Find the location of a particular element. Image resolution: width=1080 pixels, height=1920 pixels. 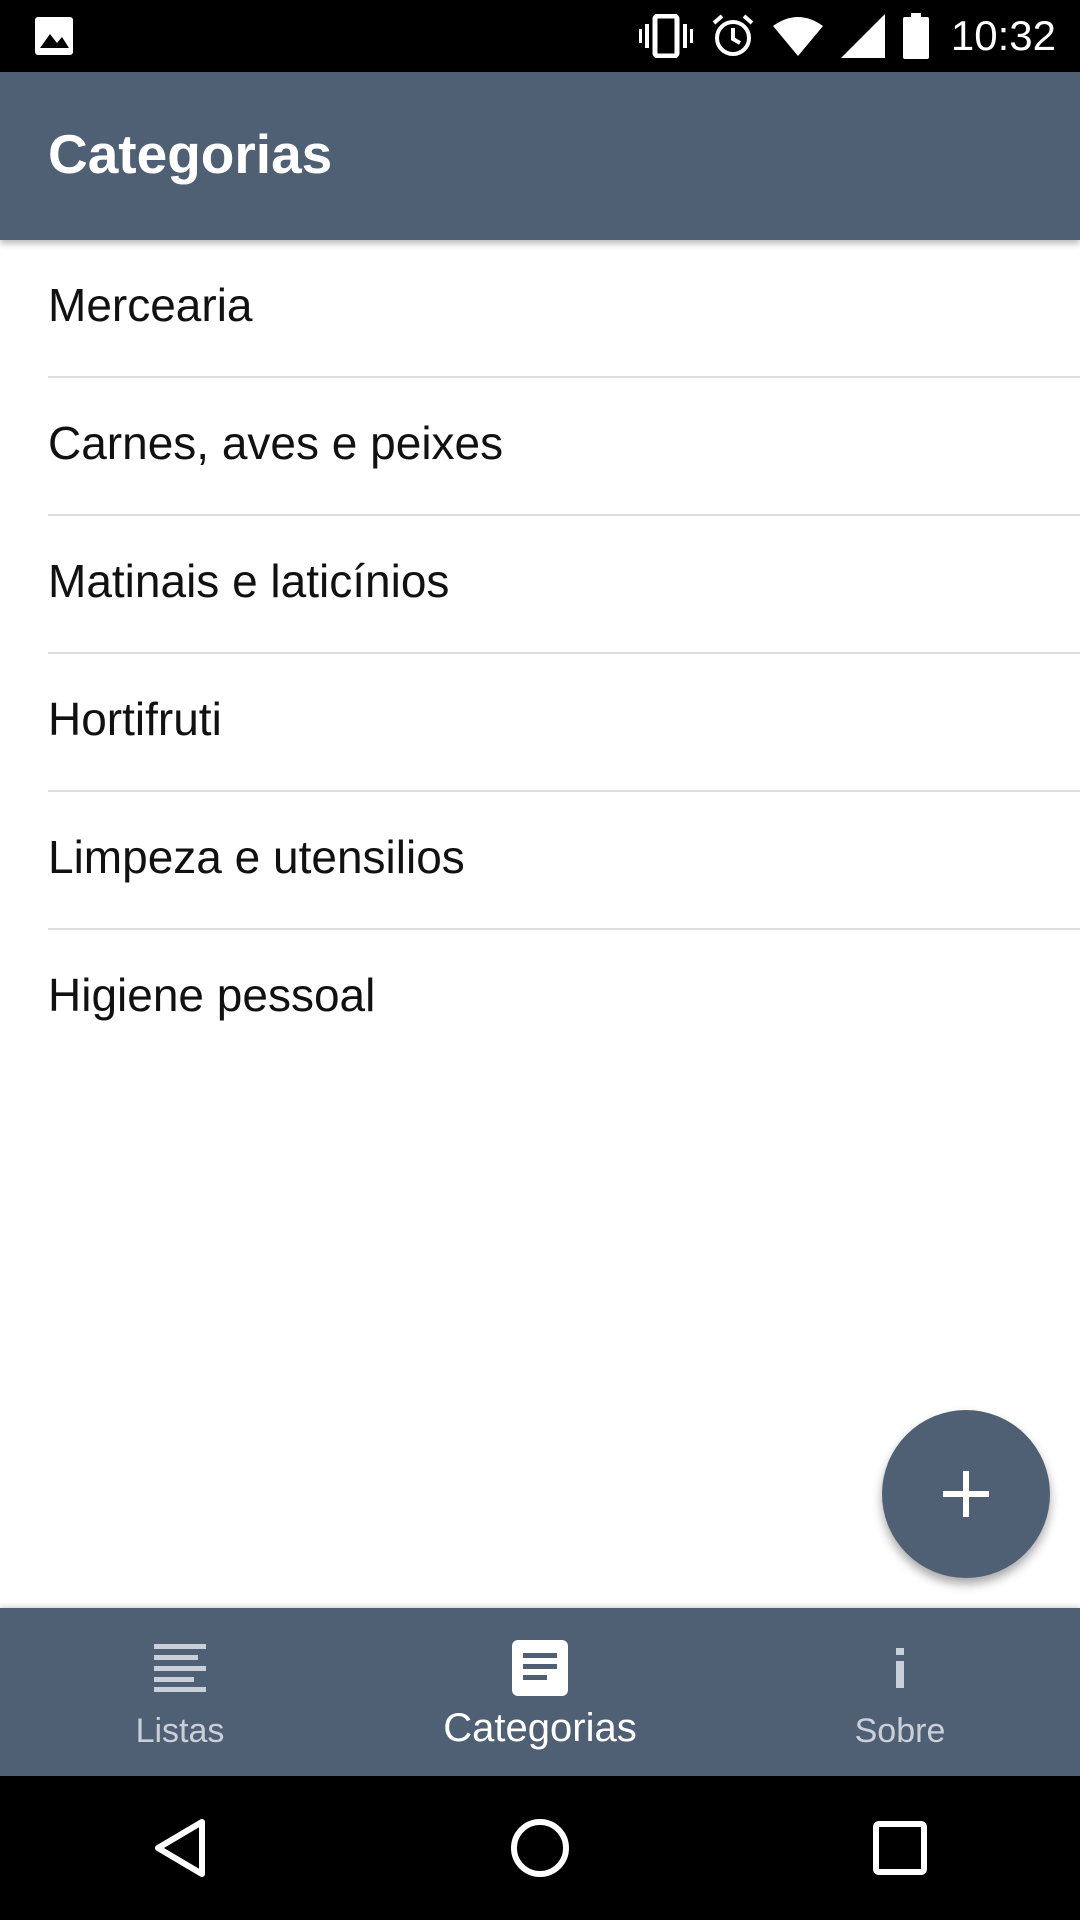

image-icon is located at coordinates (54, 36).